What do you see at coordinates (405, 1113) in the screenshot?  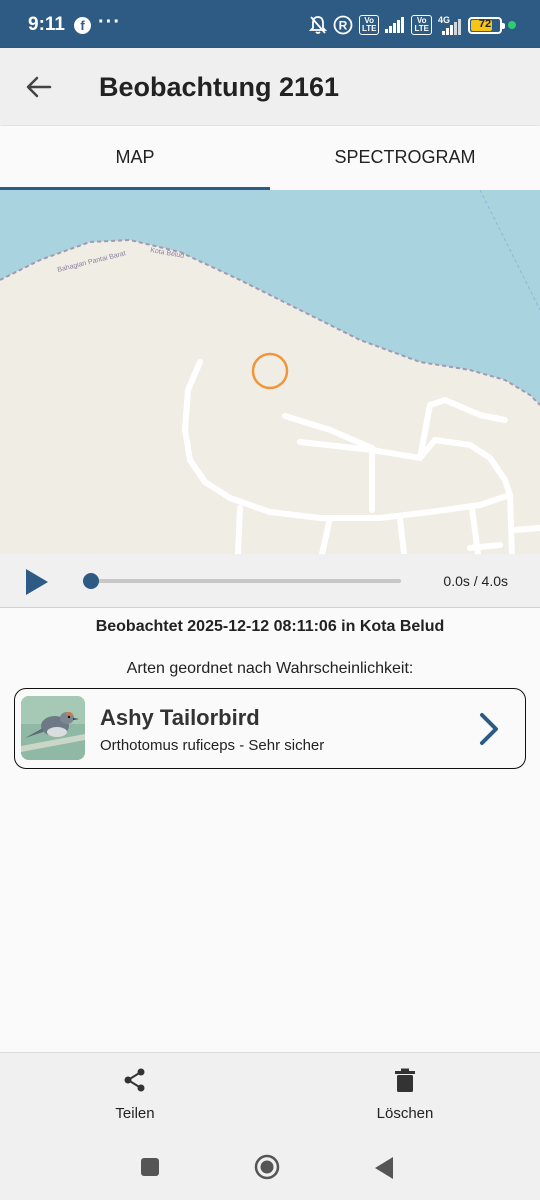 I see `delete-label: Löschen` at bounding box center [405, 1113].